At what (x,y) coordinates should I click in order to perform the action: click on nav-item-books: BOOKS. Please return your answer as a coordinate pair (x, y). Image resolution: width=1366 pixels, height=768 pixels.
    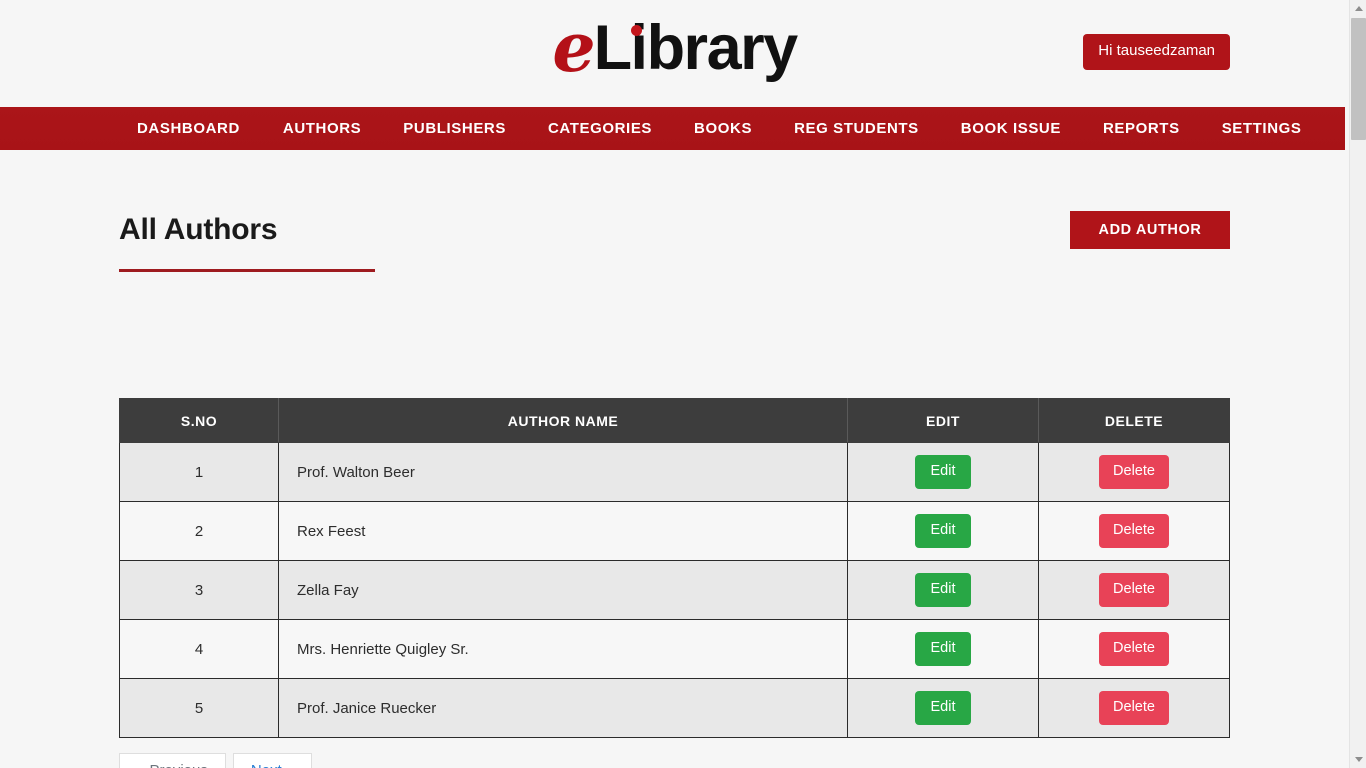
    Looking at the image, I should click on (723, 128).